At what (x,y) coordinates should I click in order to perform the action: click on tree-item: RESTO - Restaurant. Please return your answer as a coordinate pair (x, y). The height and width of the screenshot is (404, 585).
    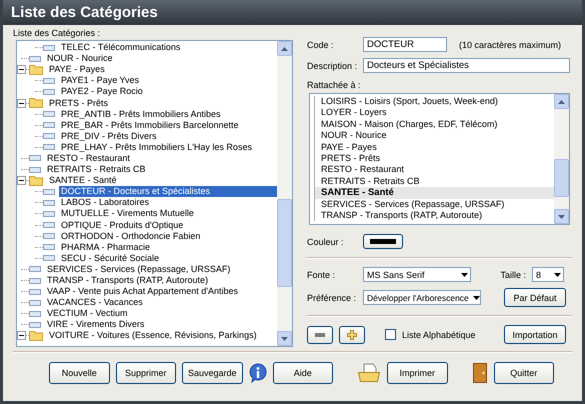
    Looking at the image, I should click on (161, 158).